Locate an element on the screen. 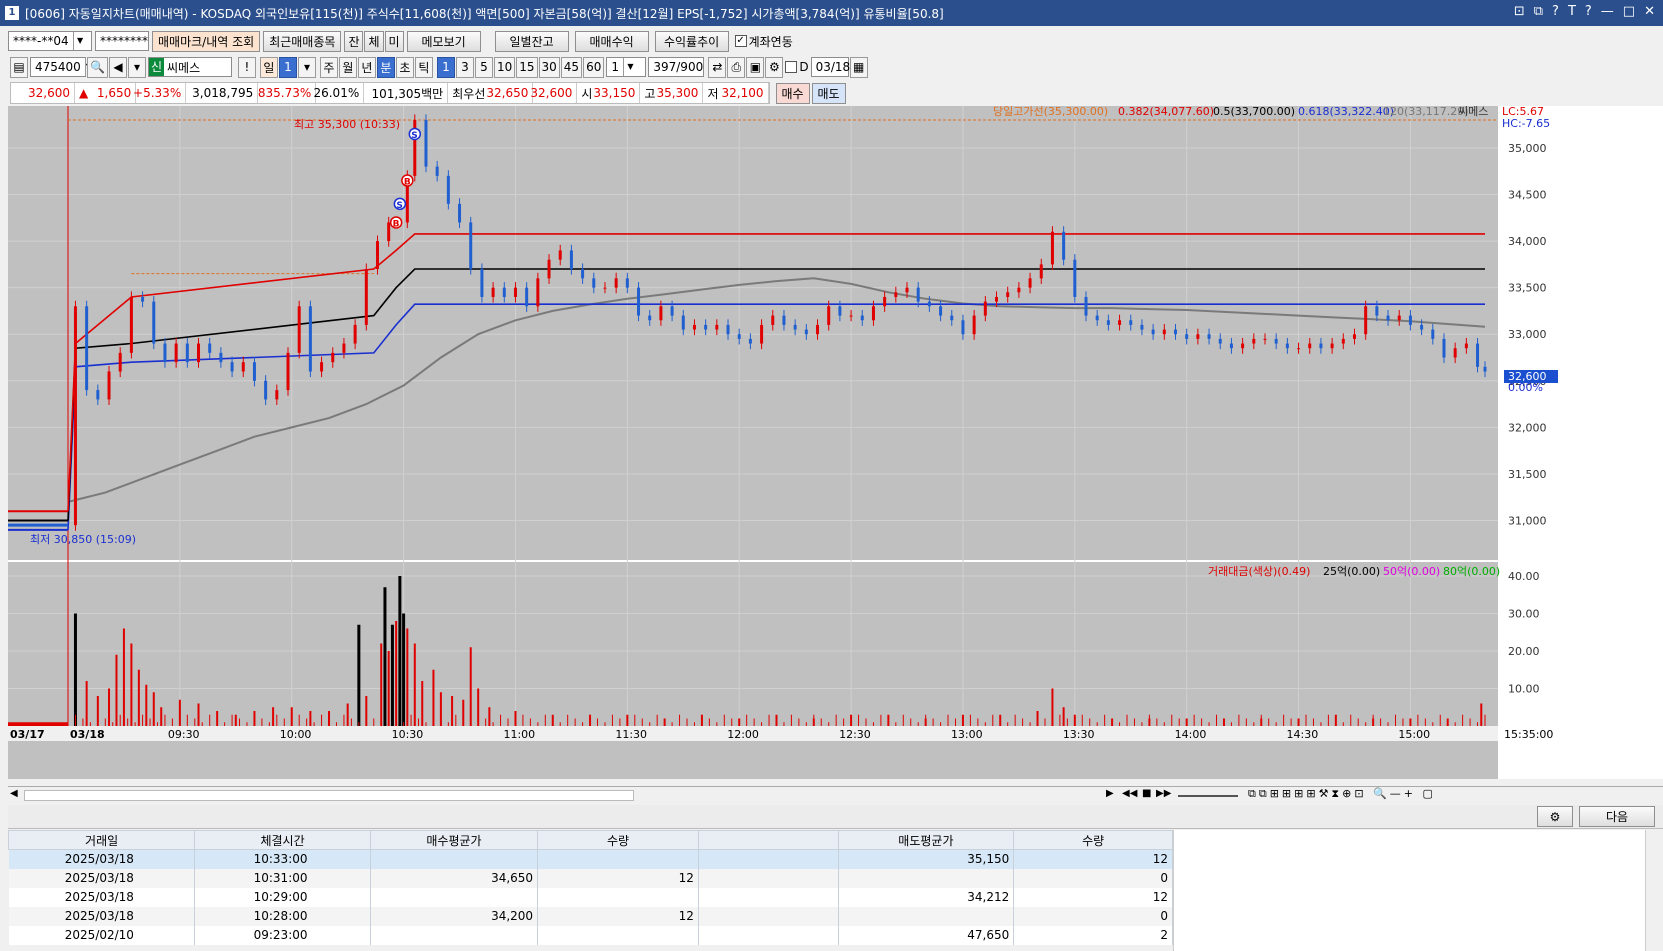 The height and width of the screenshot is (951, 1663). buy-button: 매수 is located at coordinates (792, 93).